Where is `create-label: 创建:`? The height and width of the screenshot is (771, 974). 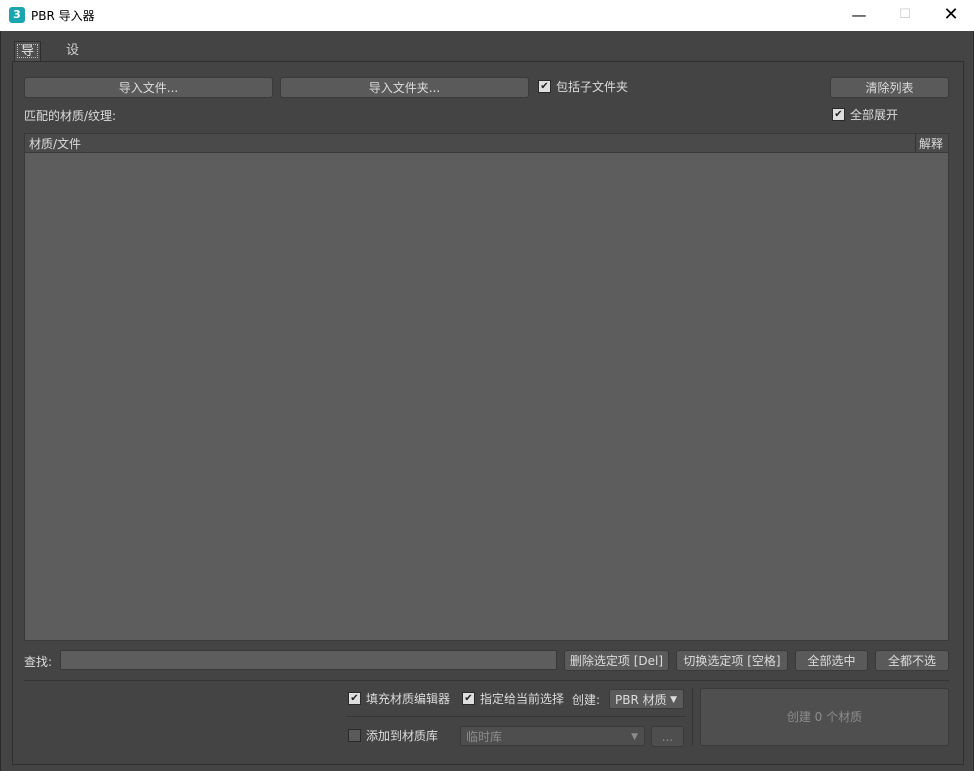
create-label: 创建: is located at coordinates (586, 700).